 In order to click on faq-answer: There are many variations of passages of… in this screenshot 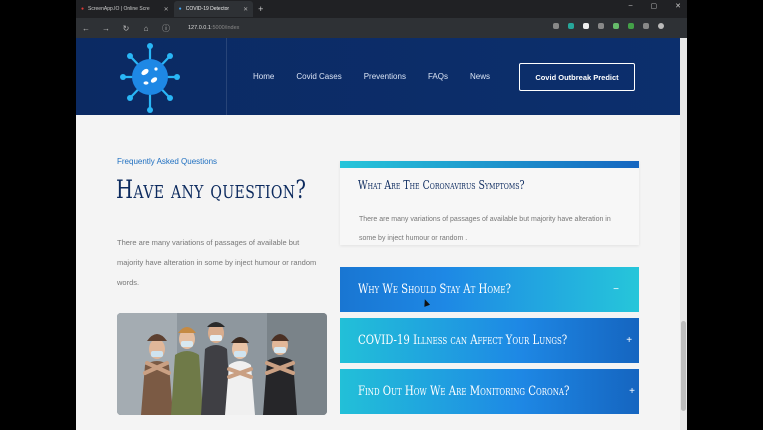, I will do `click(485, 229)`.